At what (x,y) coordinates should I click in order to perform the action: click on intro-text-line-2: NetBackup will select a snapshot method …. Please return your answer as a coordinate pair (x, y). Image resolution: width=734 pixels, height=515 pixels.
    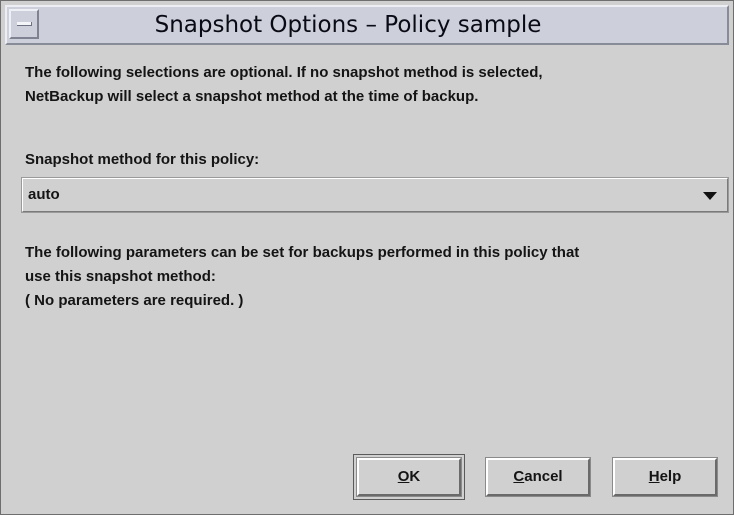
    Looking at the image, I should click on (252, 96).